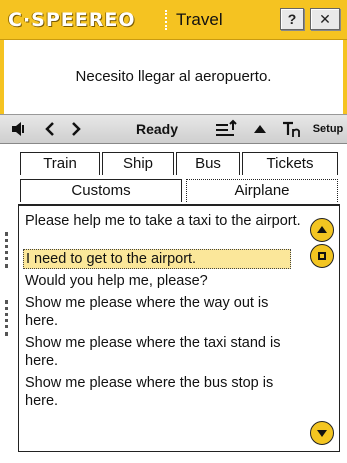 The width and height of the screenshot is (347, 463). What do you see at coordinates (138, 163) in the screenshot?
I see `tab-ship: Ship` at bounding box center [138, 163].